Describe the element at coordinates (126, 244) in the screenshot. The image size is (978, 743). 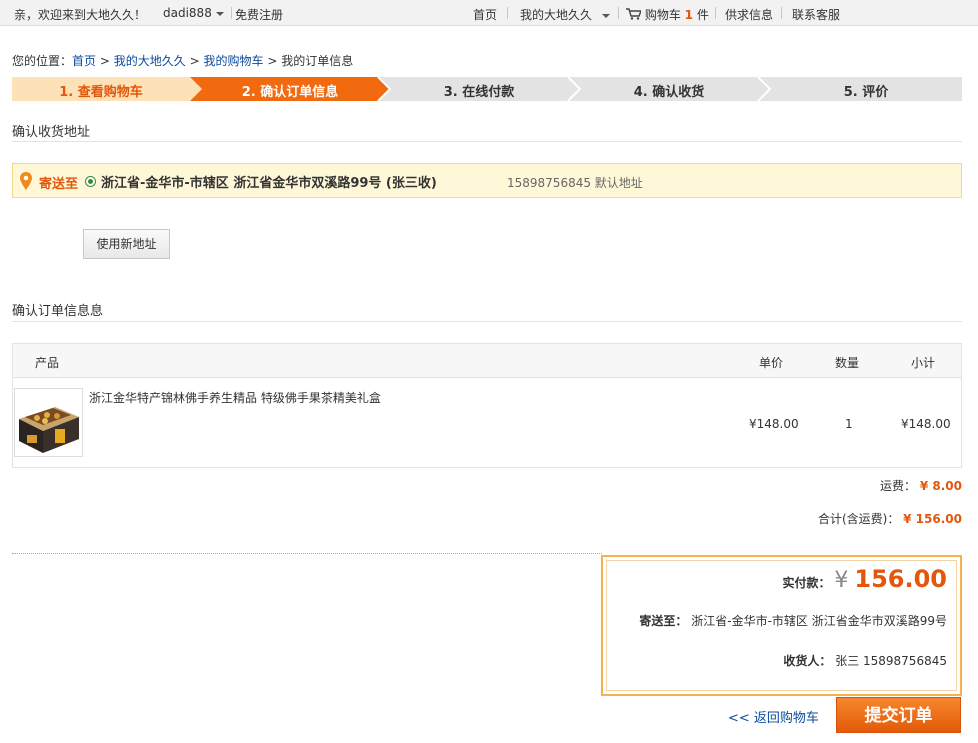
I see `use-new-address-button: 使用新地址` at that location.